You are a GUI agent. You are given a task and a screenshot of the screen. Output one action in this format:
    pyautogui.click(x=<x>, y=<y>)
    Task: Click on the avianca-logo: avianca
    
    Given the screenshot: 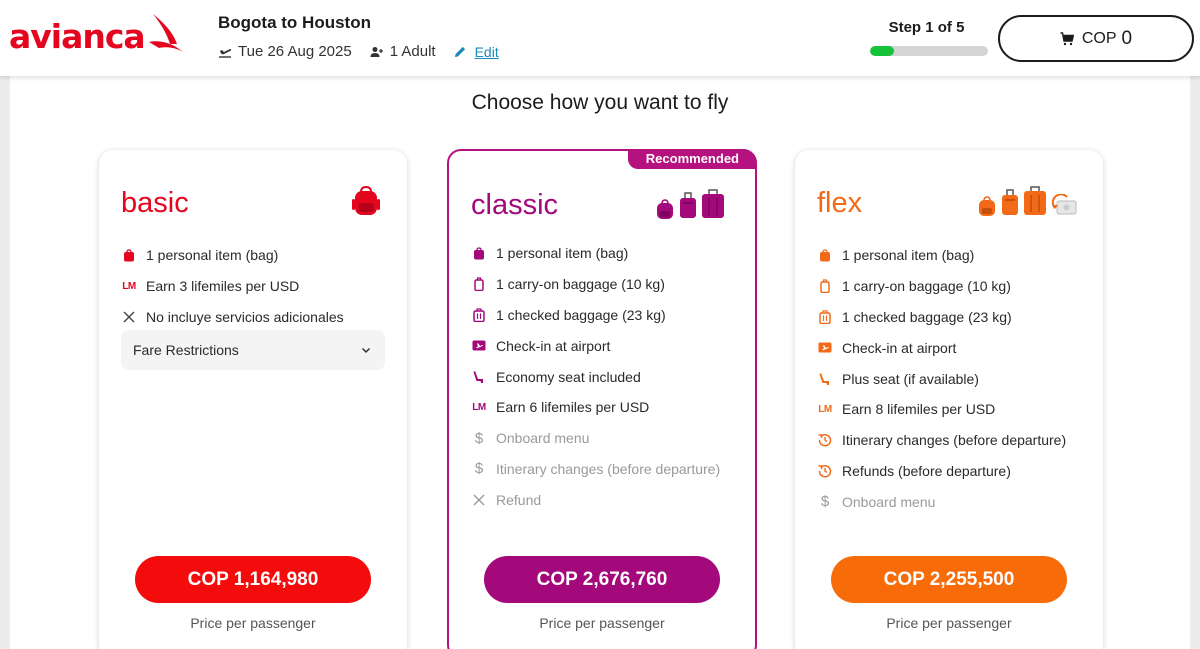 What is the action you would take?
    pyautogui.click(x=98, y=35)
    